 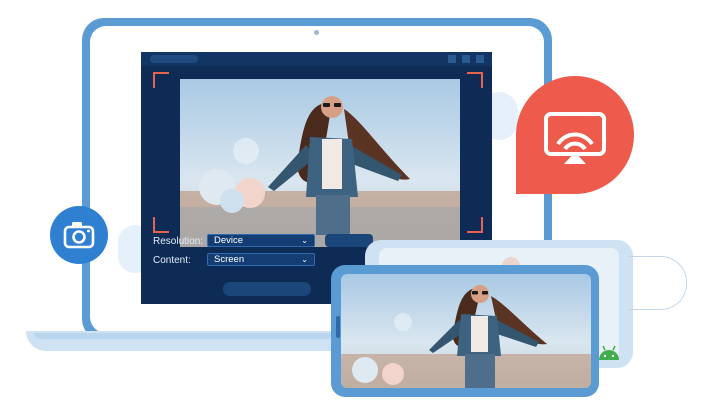 What do you see at coordinates (657, 283) in the screenshot?
I see `usb-cable` at bounding box center [657, 283].